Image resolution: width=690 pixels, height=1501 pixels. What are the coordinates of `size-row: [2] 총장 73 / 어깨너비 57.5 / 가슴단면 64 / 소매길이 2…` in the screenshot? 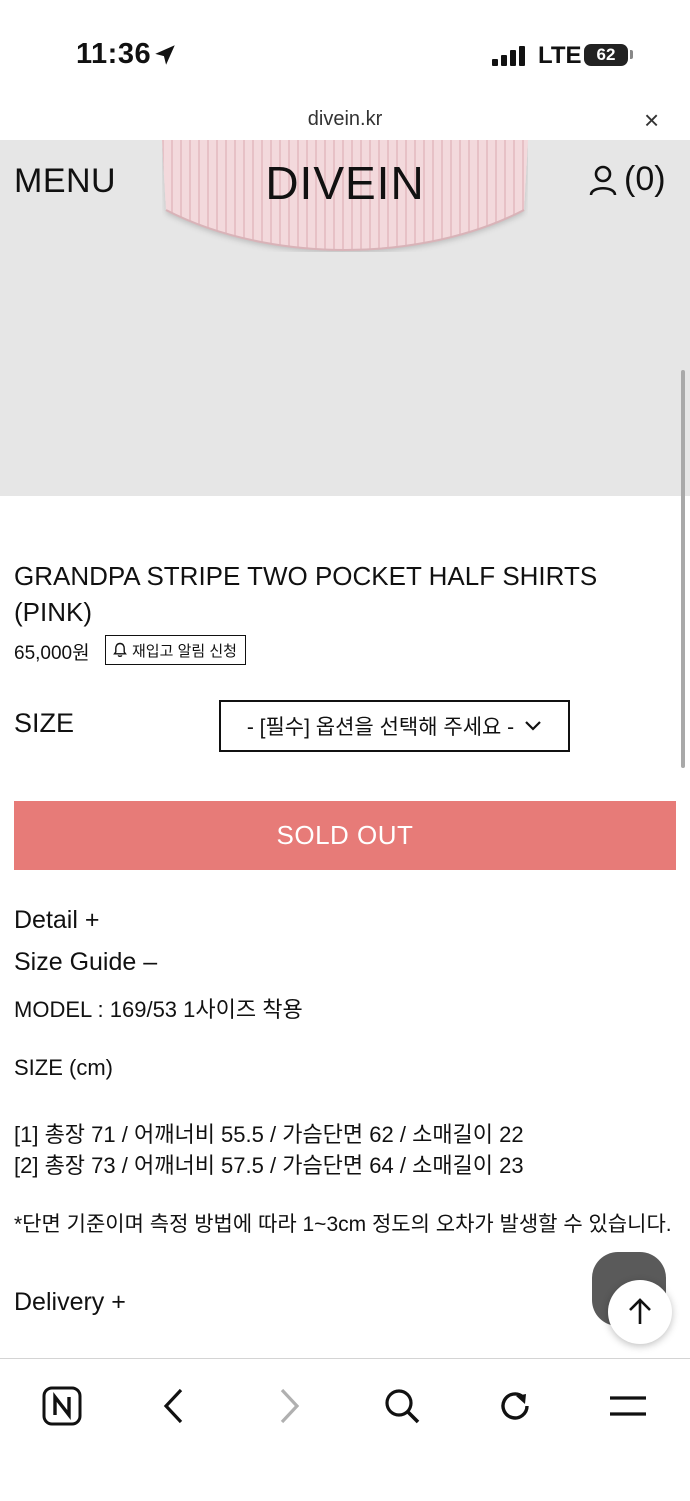 It's located at (269, 1165).